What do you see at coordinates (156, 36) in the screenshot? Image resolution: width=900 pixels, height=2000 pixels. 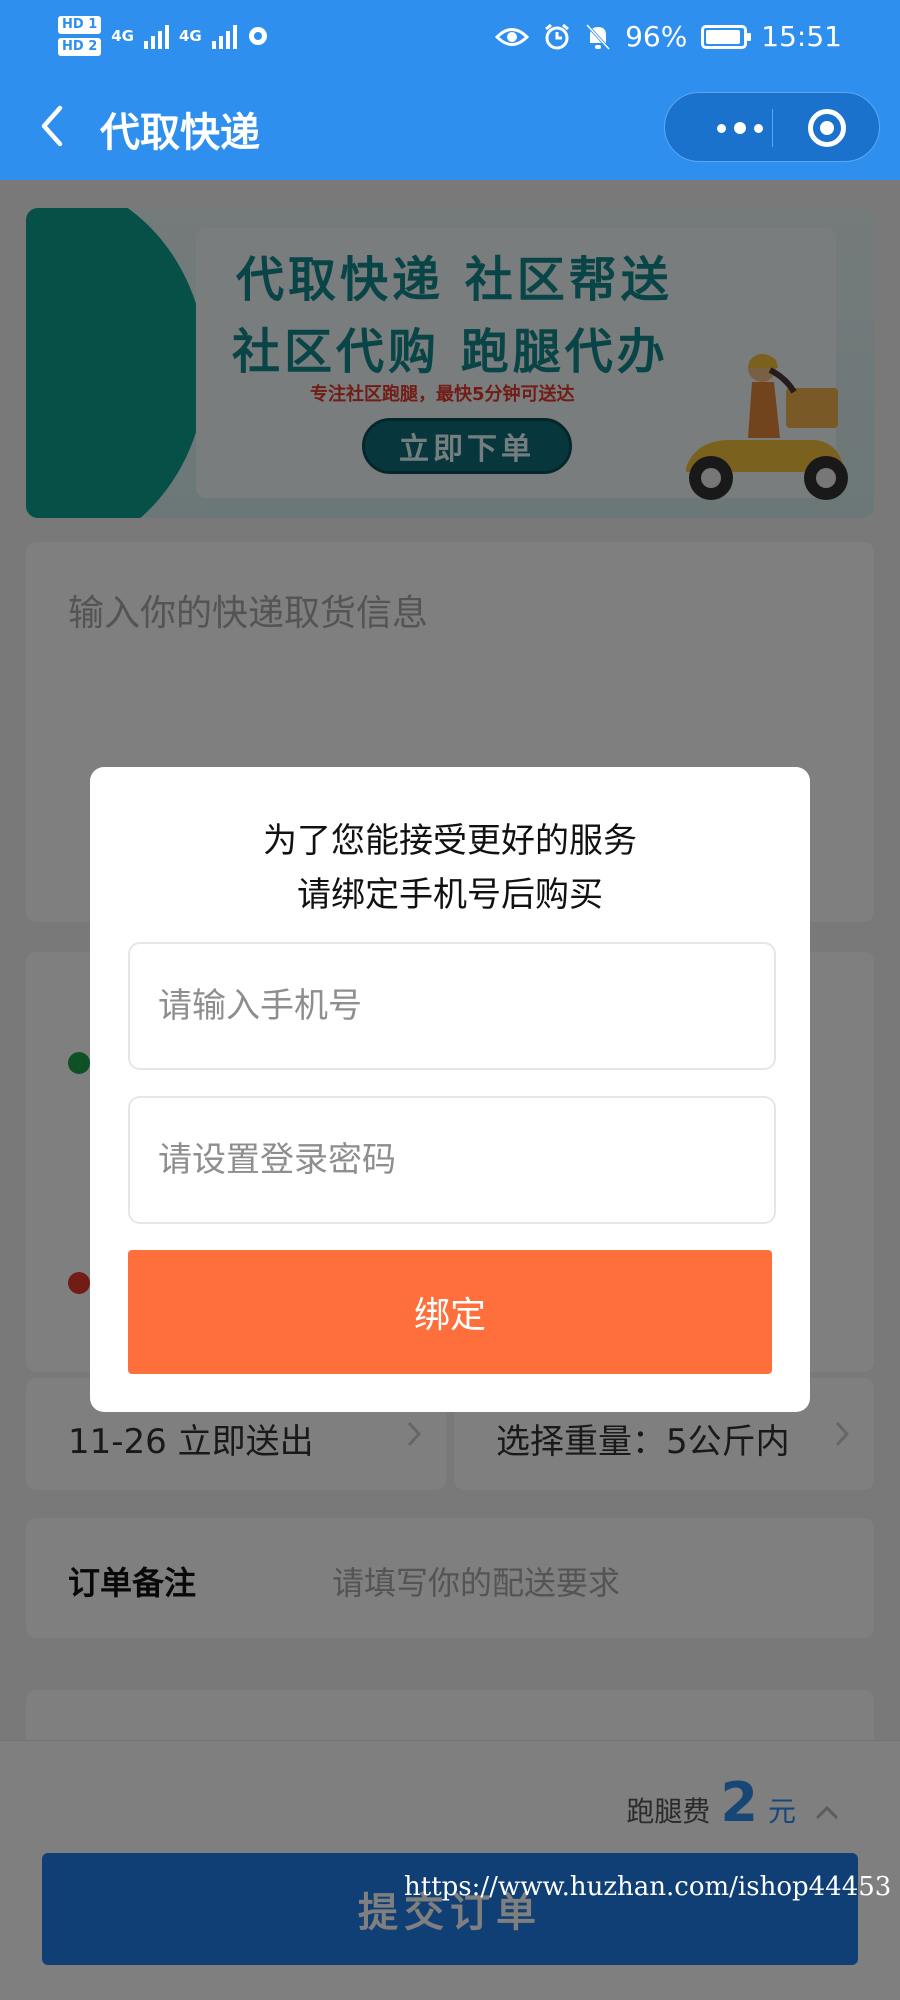 I see `signal-icon` at bounding box center [156, 36].